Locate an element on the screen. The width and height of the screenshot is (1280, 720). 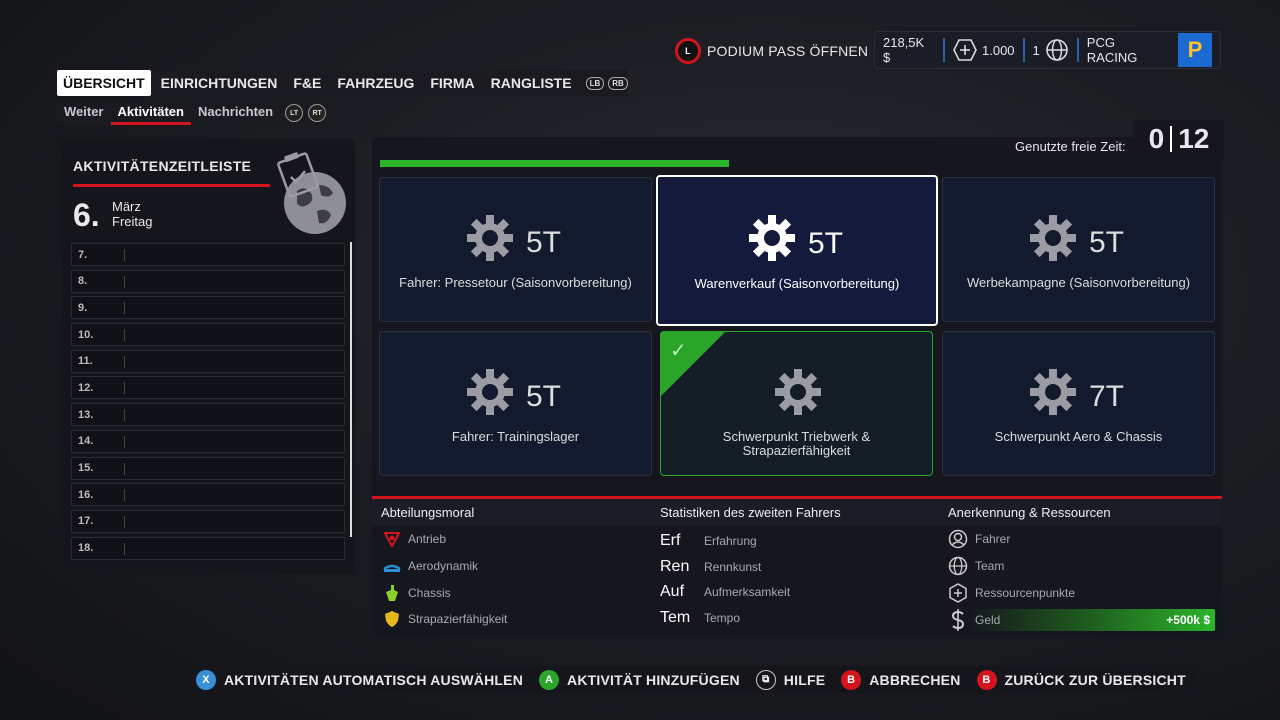
free-time-total: 12 is located at coordinates (1194, 138).